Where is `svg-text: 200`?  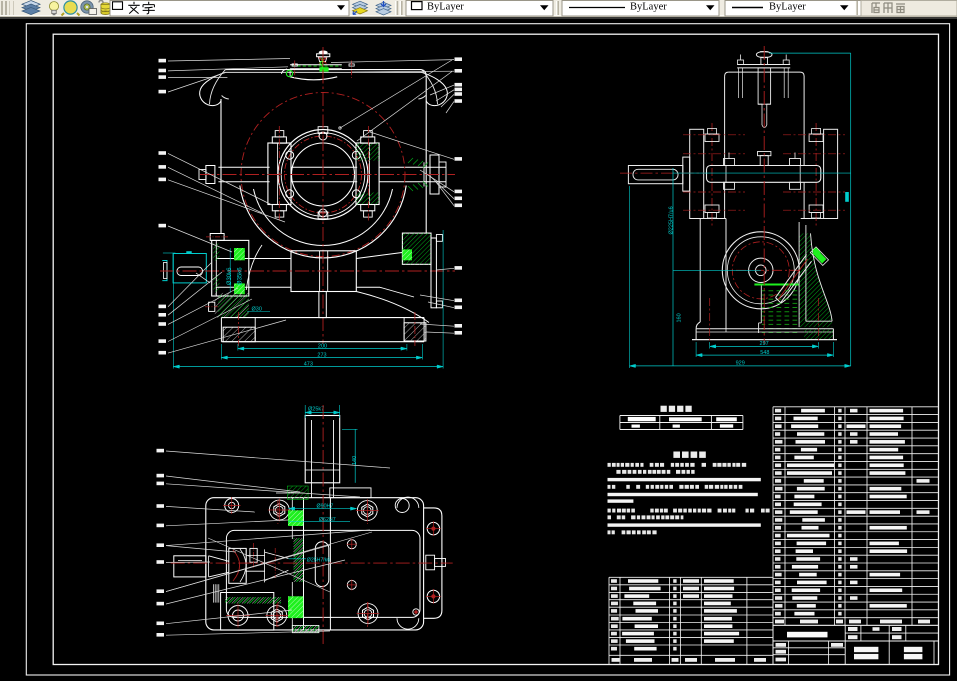 svg-text: 200 is located at coordinates (322, 346).